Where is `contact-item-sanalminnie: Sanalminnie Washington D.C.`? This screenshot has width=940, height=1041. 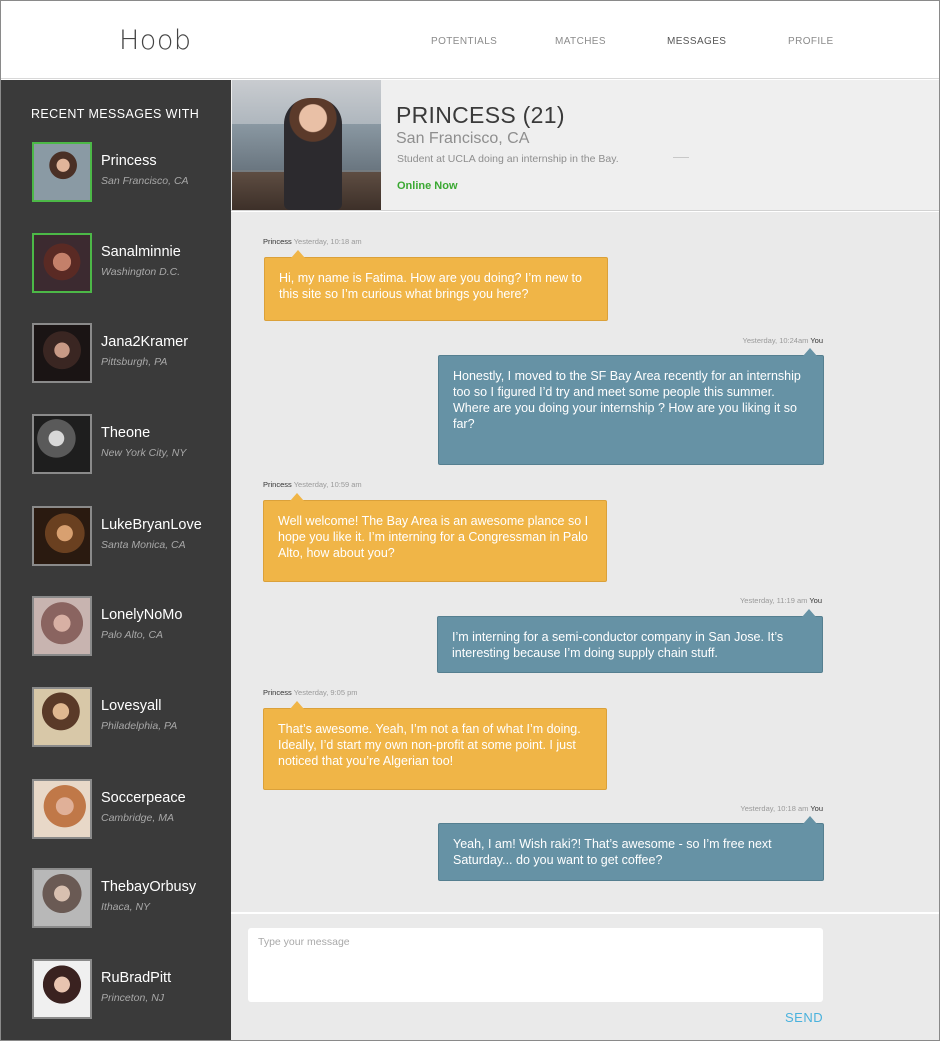 contact-item-sanalminnie: Sanalminnie Washington D.C. is located at coordinates (130, 264).